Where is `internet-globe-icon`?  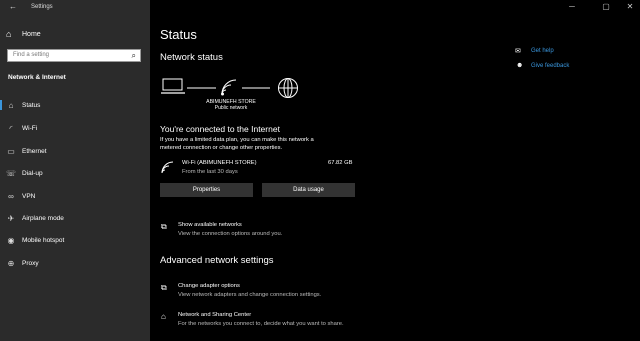
internet-globe-icon is located at coordinates (288, 88).